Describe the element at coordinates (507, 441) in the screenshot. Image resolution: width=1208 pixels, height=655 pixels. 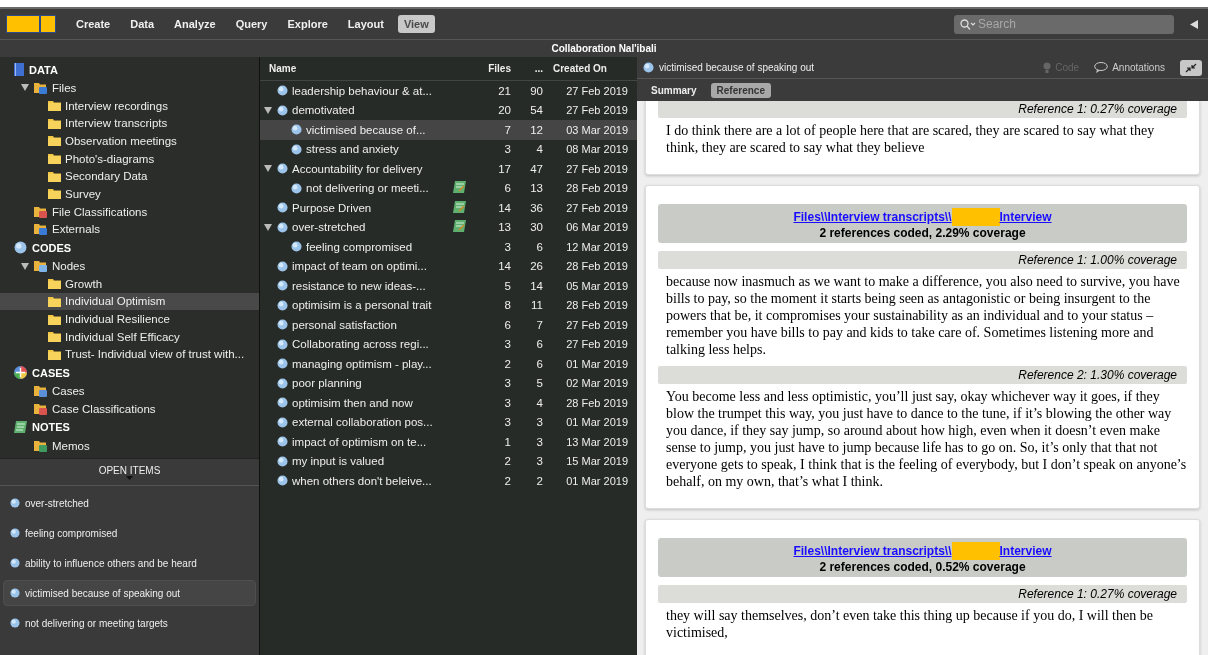
I see `files-count: 1` at that location.